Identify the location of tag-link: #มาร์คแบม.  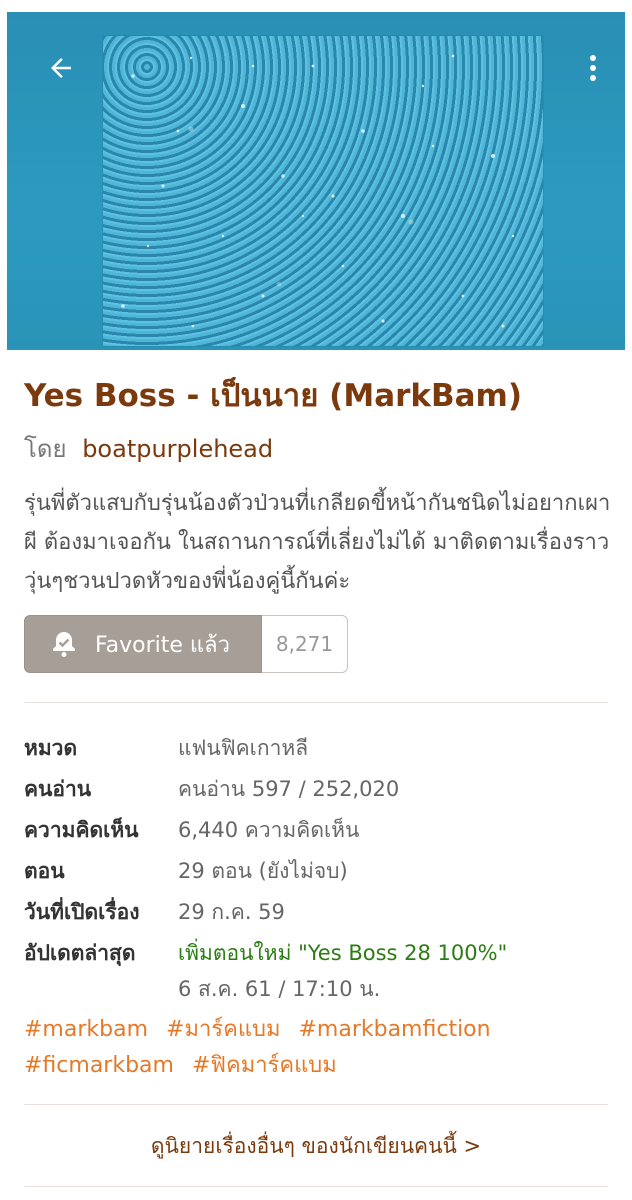
(223, 1029).